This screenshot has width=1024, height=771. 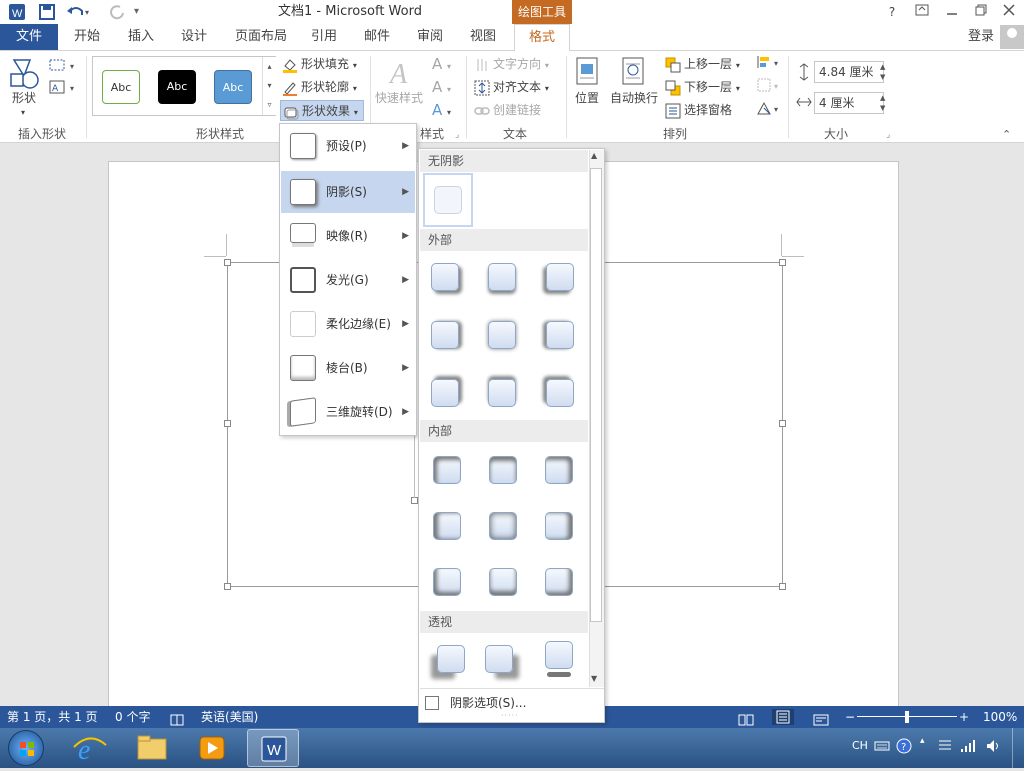 I want to click on language-indicator: 英语(美国), so click(x=229, y=717).